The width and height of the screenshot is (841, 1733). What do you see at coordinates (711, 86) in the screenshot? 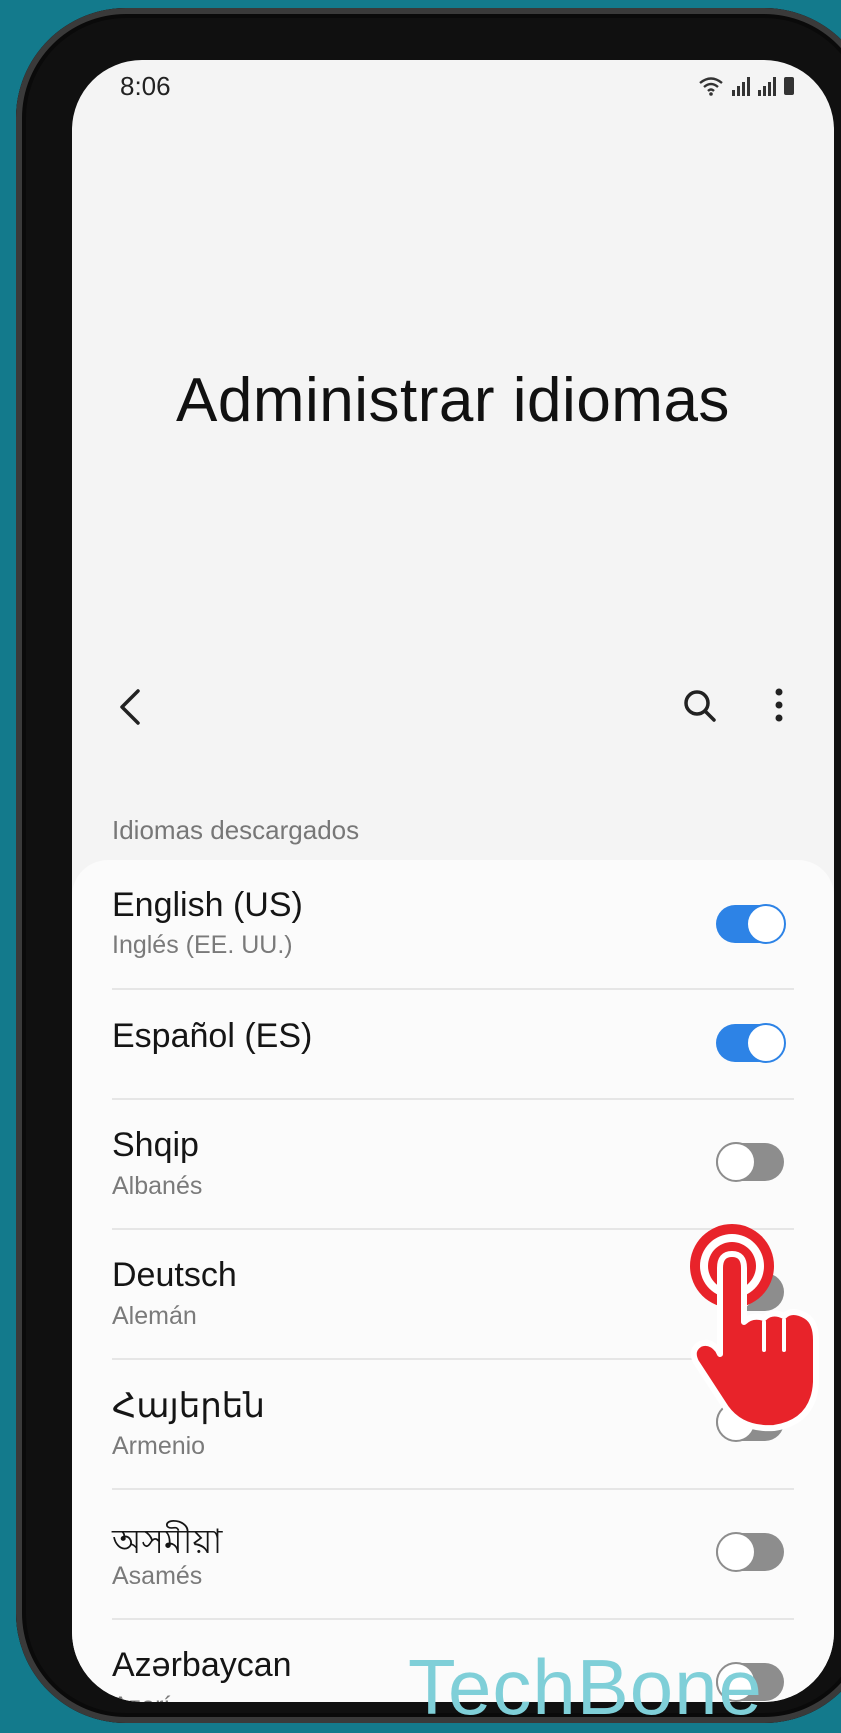
I see `wifi-icon` at bounding box center [711, 86].